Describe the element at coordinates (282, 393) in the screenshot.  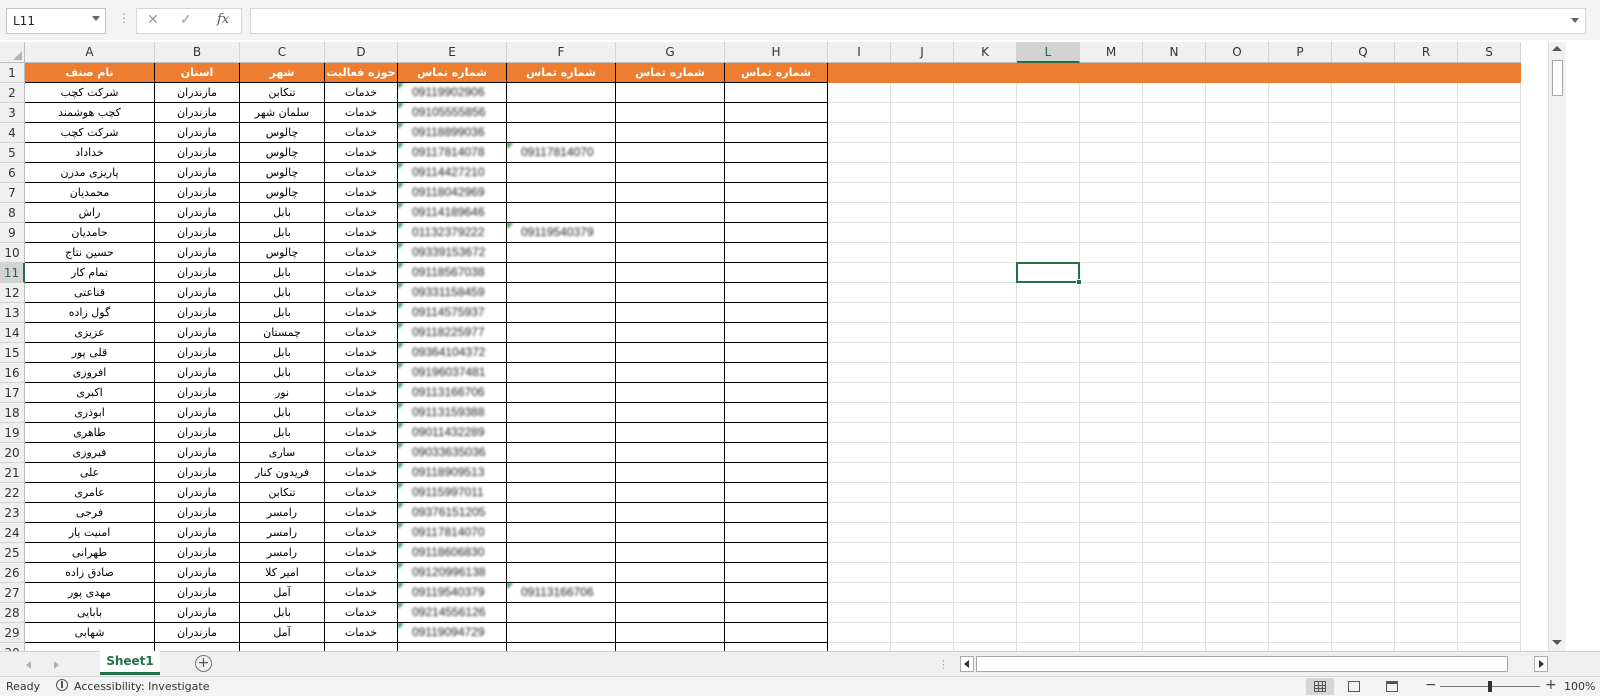
I see `cell-c: نور` at that location.